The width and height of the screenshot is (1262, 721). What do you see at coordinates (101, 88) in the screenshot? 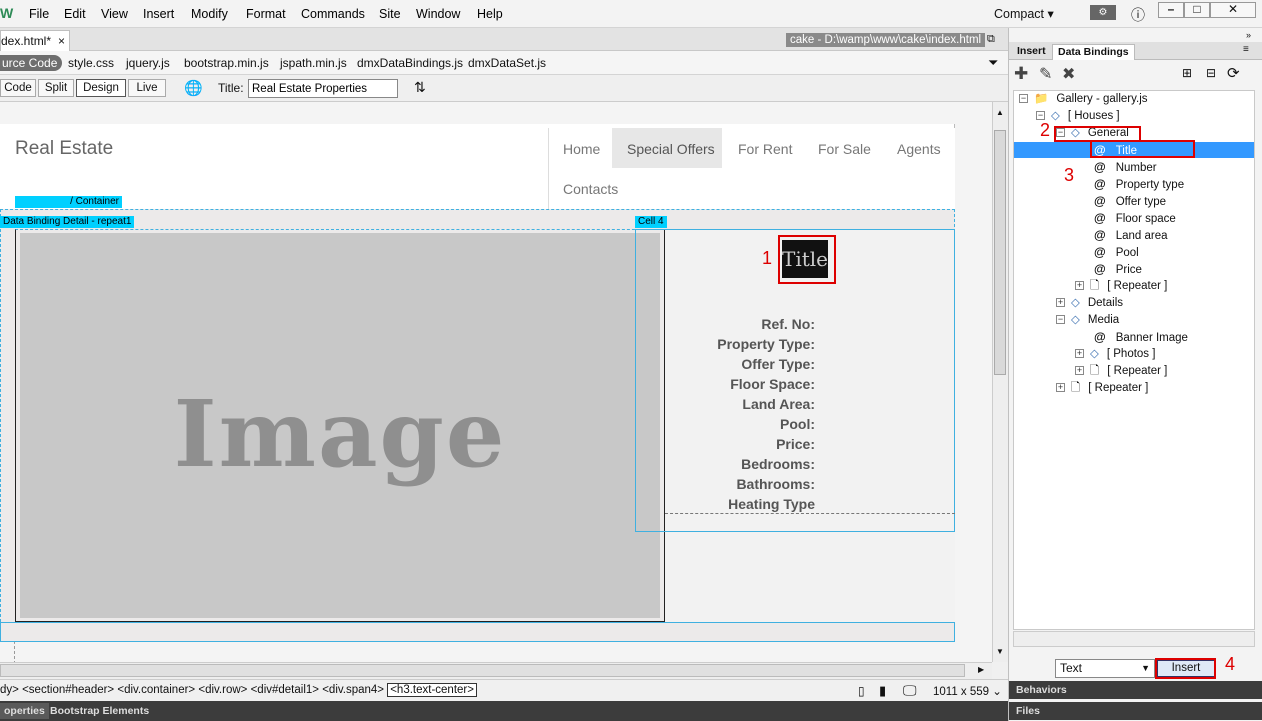
I see `design-view-button: Design` at bounding box center [101, 88].